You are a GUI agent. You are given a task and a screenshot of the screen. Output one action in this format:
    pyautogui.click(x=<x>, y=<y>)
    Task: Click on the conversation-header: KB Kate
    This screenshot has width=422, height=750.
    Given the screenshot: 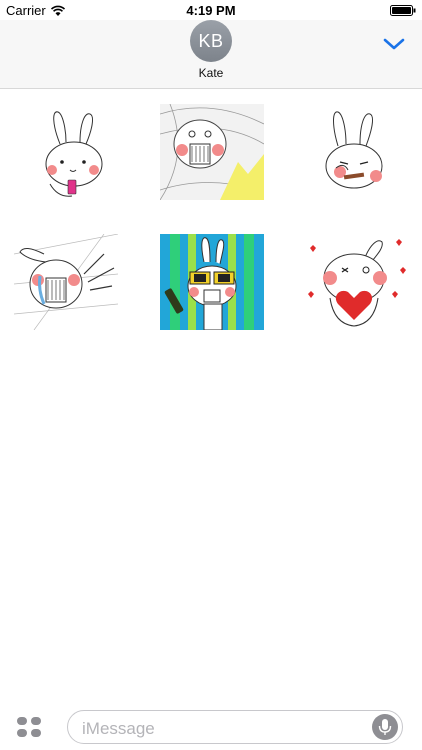 What is the action you would take?
    pyautogui.click(x=211, y=54)
    